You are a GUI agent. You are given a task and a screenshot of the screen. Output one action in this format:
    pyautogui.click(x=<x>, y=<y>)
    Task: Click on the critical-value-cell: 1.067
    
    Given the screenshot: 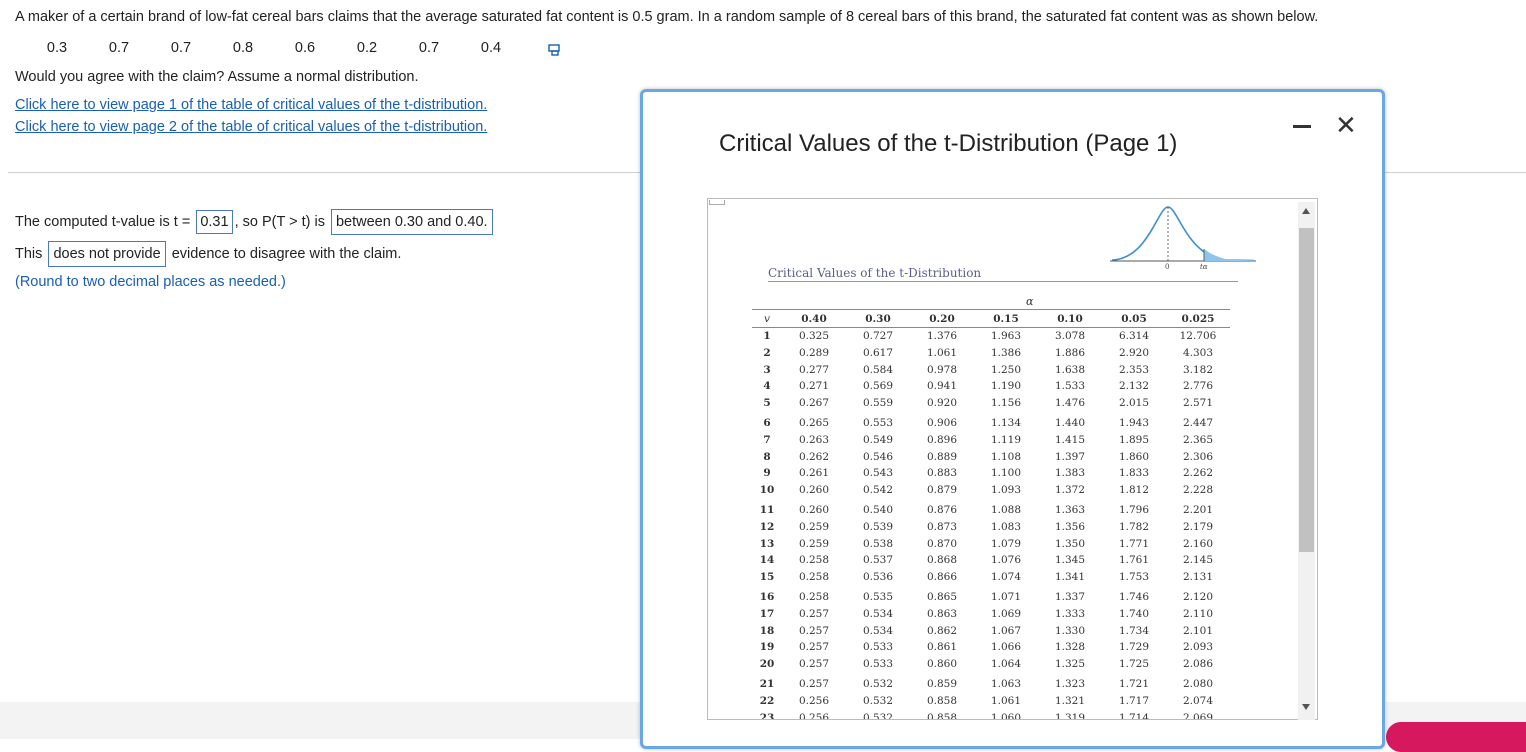 What is the action you would take?
    pyautogui.click(x=1006, y=630)
    